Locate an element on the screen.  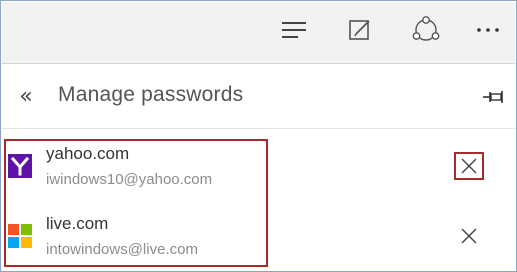
back-button: « is located at coordinates (26, 97).